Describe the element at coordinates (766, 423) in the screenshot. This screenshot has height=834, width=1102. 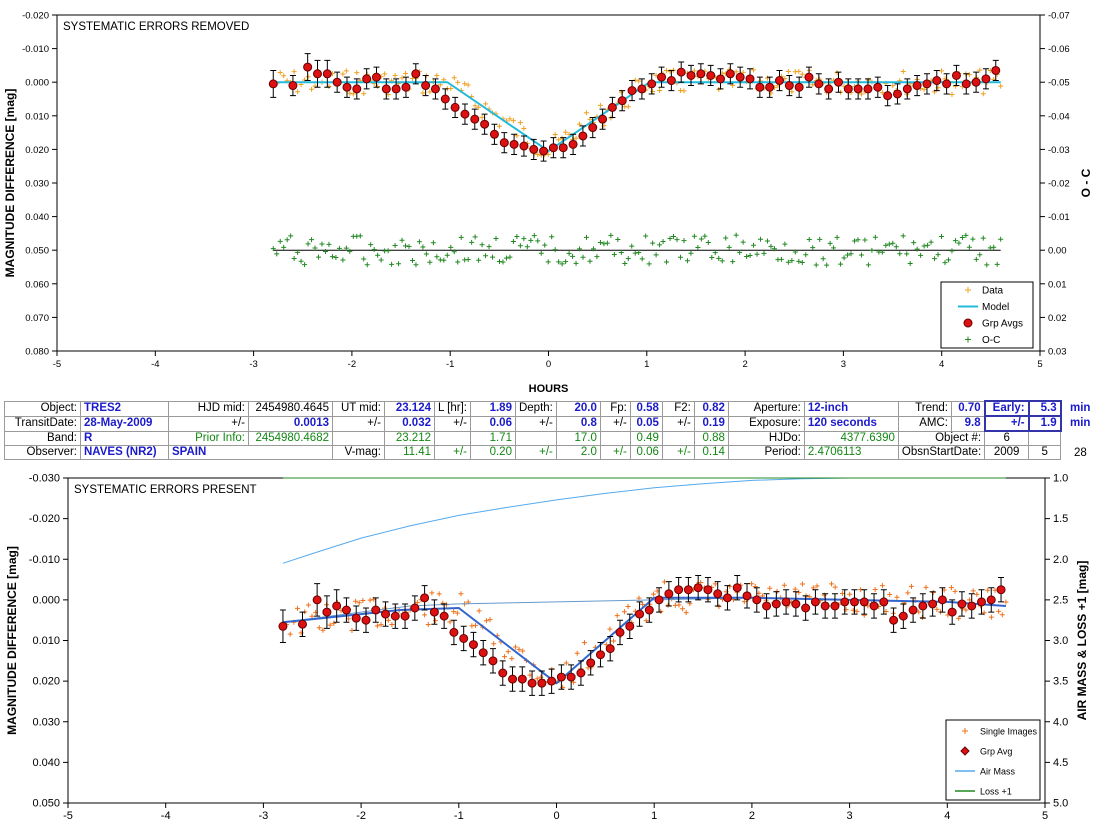
I see `exposure-label: Exposure:` at that location.